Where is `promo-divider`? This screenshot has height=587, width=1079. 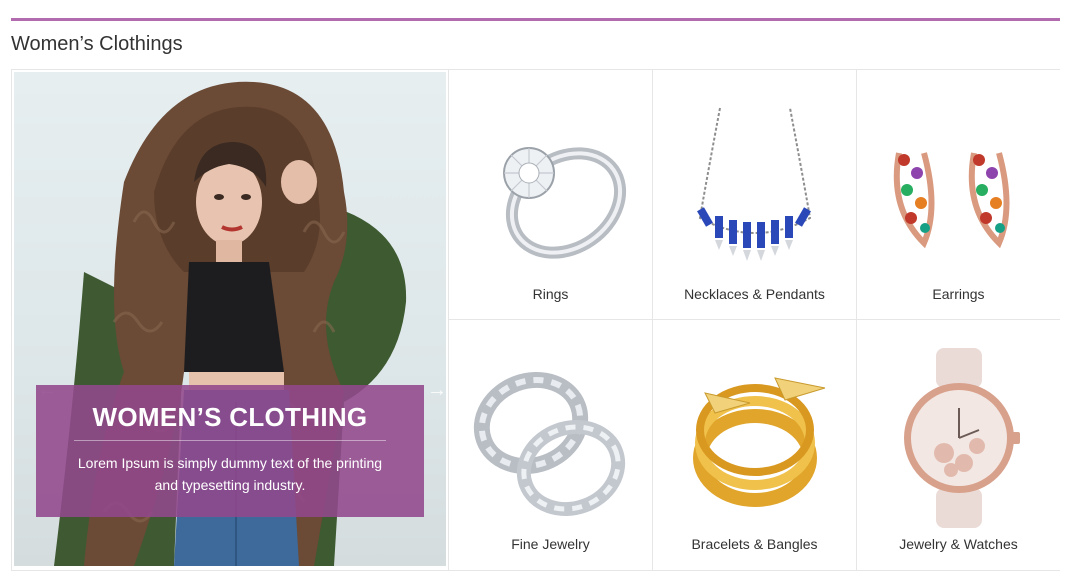
promo-divider is located at coordinates (230, 440).